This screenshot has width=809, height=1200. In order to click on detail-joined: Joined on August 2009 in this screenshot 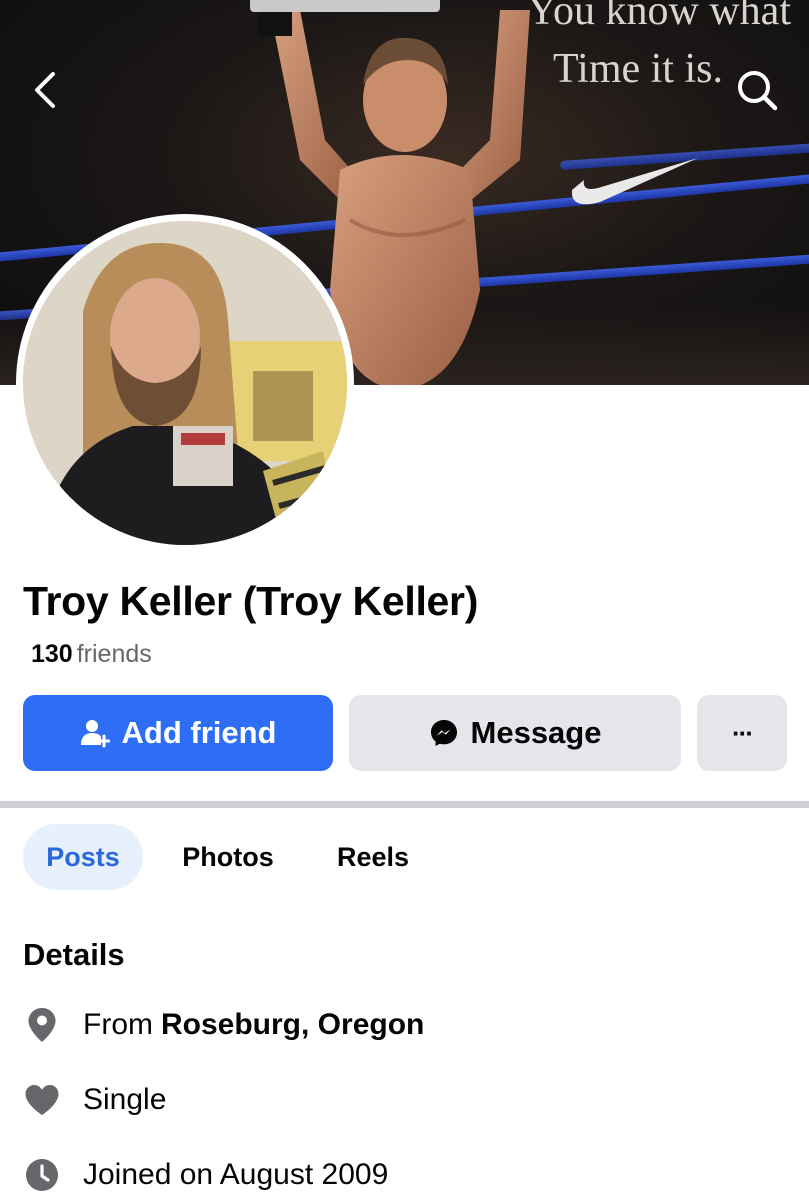, I will do `click(205, 1175)`.